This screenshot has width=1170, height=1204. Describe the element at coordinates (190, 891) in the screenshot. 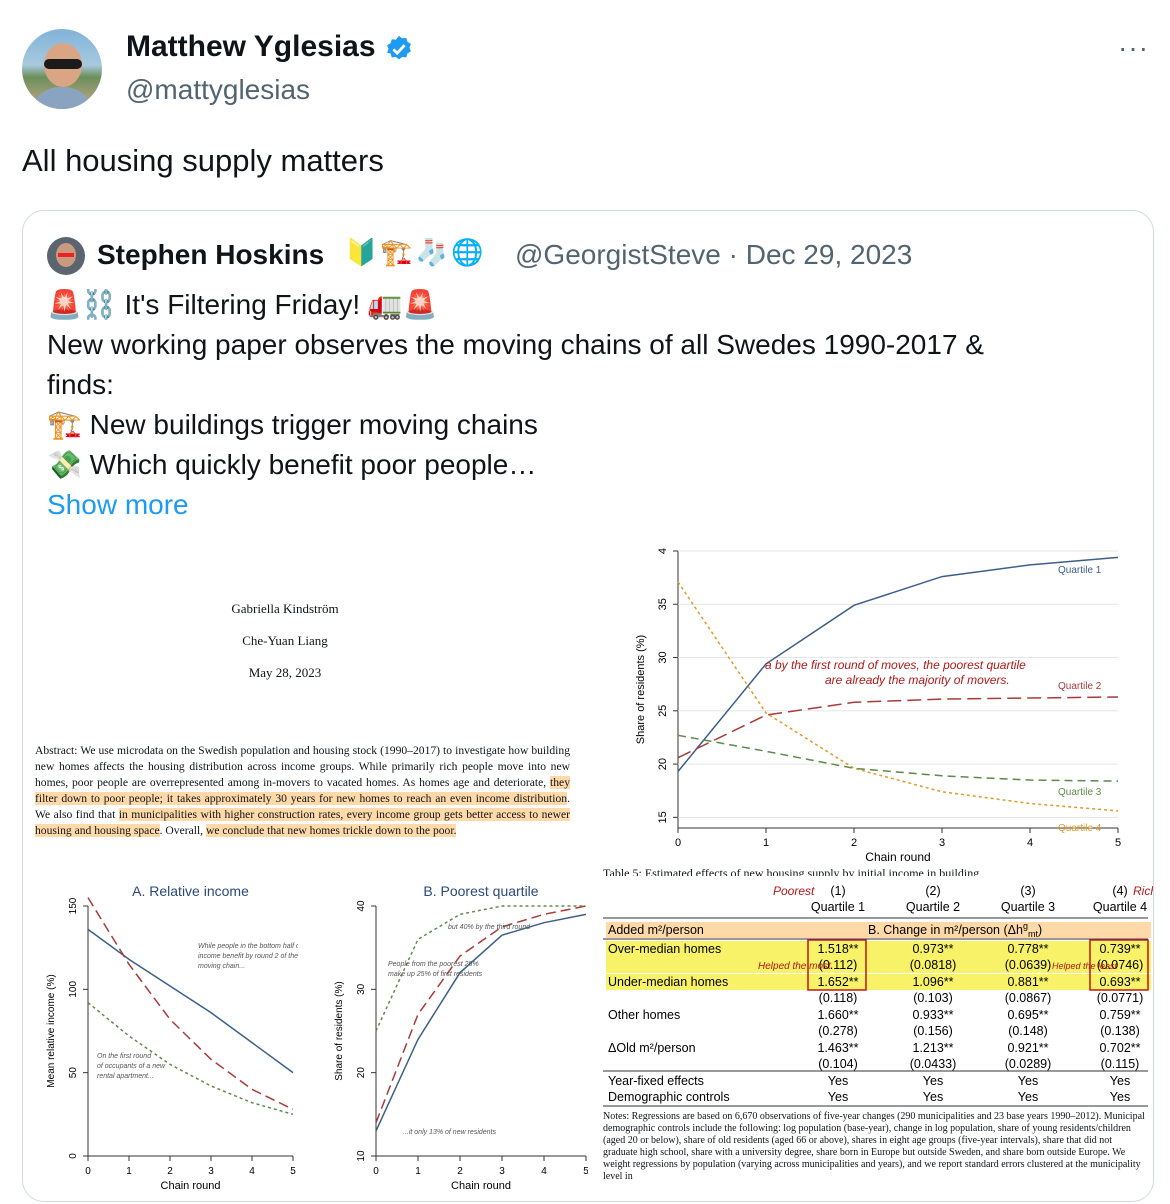

I see `chart-title: A. Relative income` at that location.